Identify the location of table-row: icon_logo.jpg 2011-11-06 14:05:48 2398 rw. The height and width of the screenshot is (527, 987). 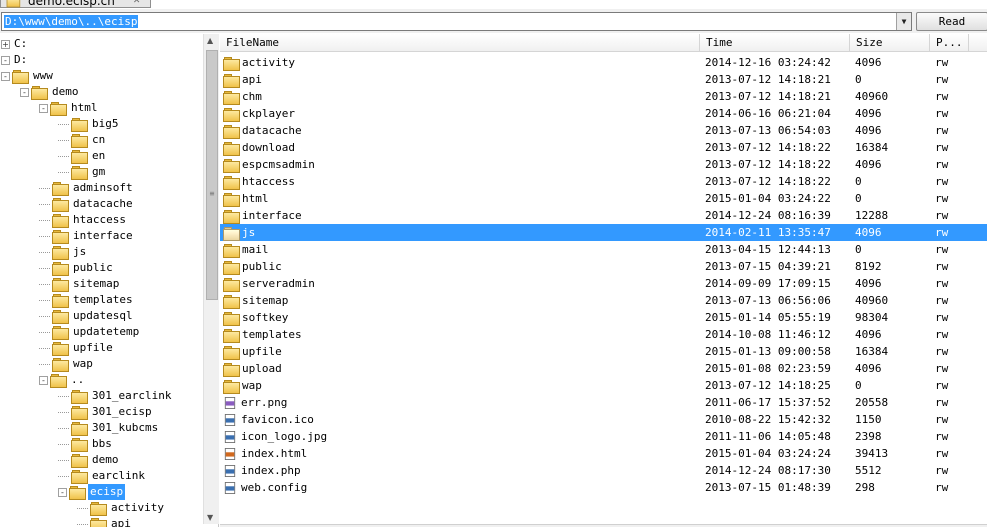
(603, 436).